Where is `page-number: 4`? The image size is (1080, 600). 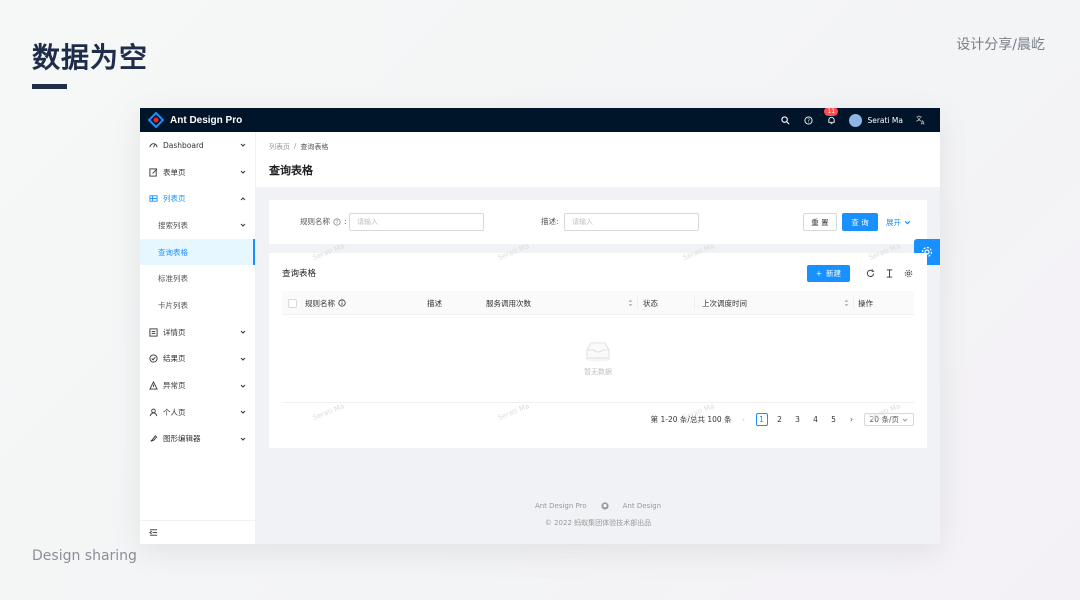
page-number: 4 is located at coordinates (816, 419).